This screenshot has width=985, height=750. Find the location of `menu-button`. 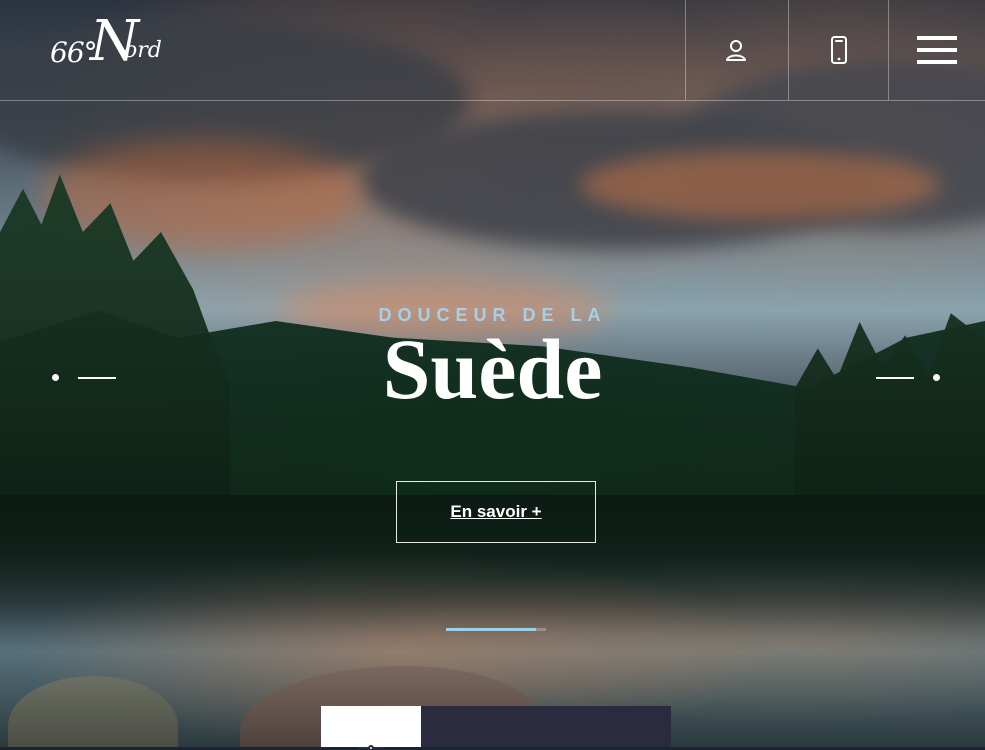

menu-button is located at coordinates (936, 50).